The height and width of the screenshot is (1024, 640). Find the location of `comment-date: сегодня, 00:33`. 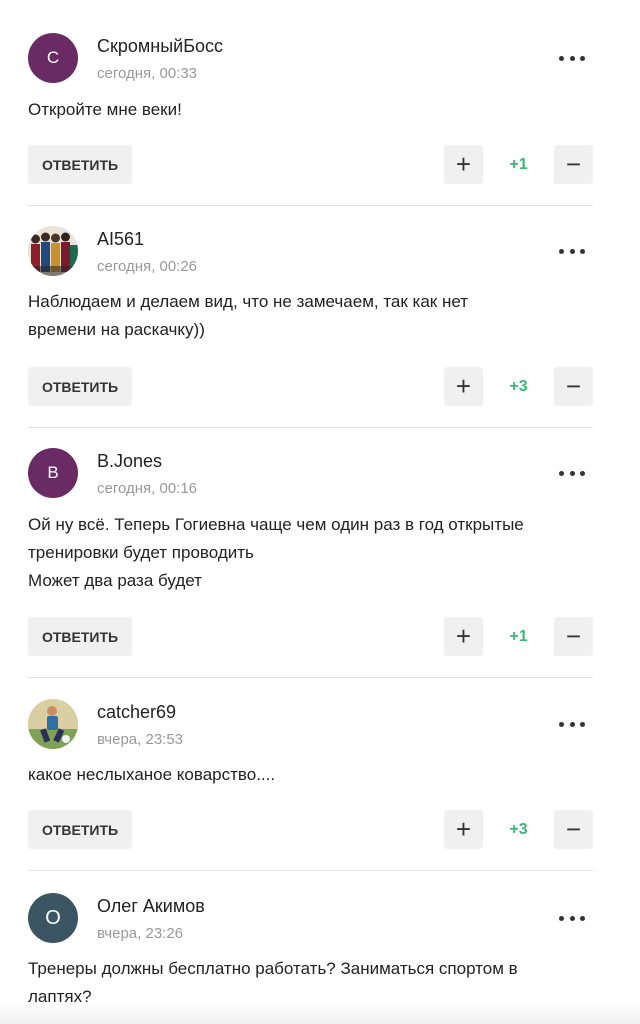

comment-date: сегодня, 00:33 is located at coordinates (147, 73).